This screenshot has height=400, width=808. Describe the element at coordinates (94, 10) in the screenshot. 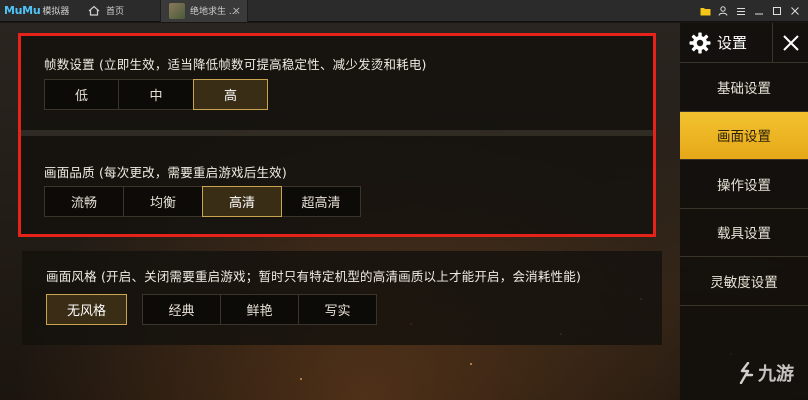

I see `home-icon` at that location.